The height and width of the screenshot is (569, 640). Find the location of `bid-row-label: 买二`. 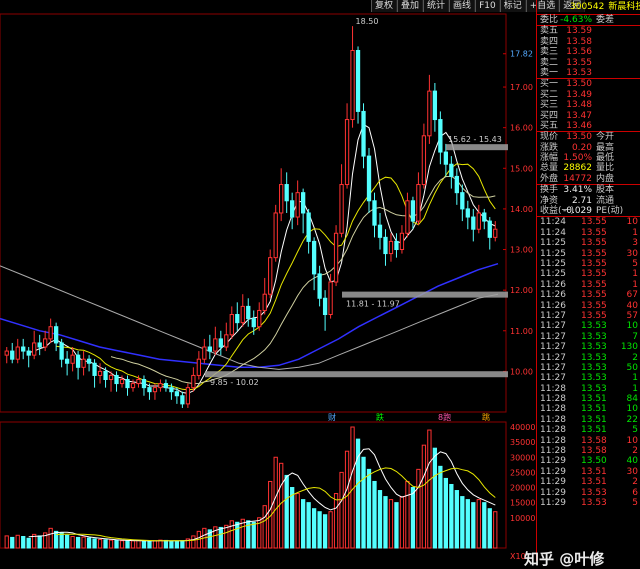

bid-row-label: 买二 is located at coordinates (549, 94).